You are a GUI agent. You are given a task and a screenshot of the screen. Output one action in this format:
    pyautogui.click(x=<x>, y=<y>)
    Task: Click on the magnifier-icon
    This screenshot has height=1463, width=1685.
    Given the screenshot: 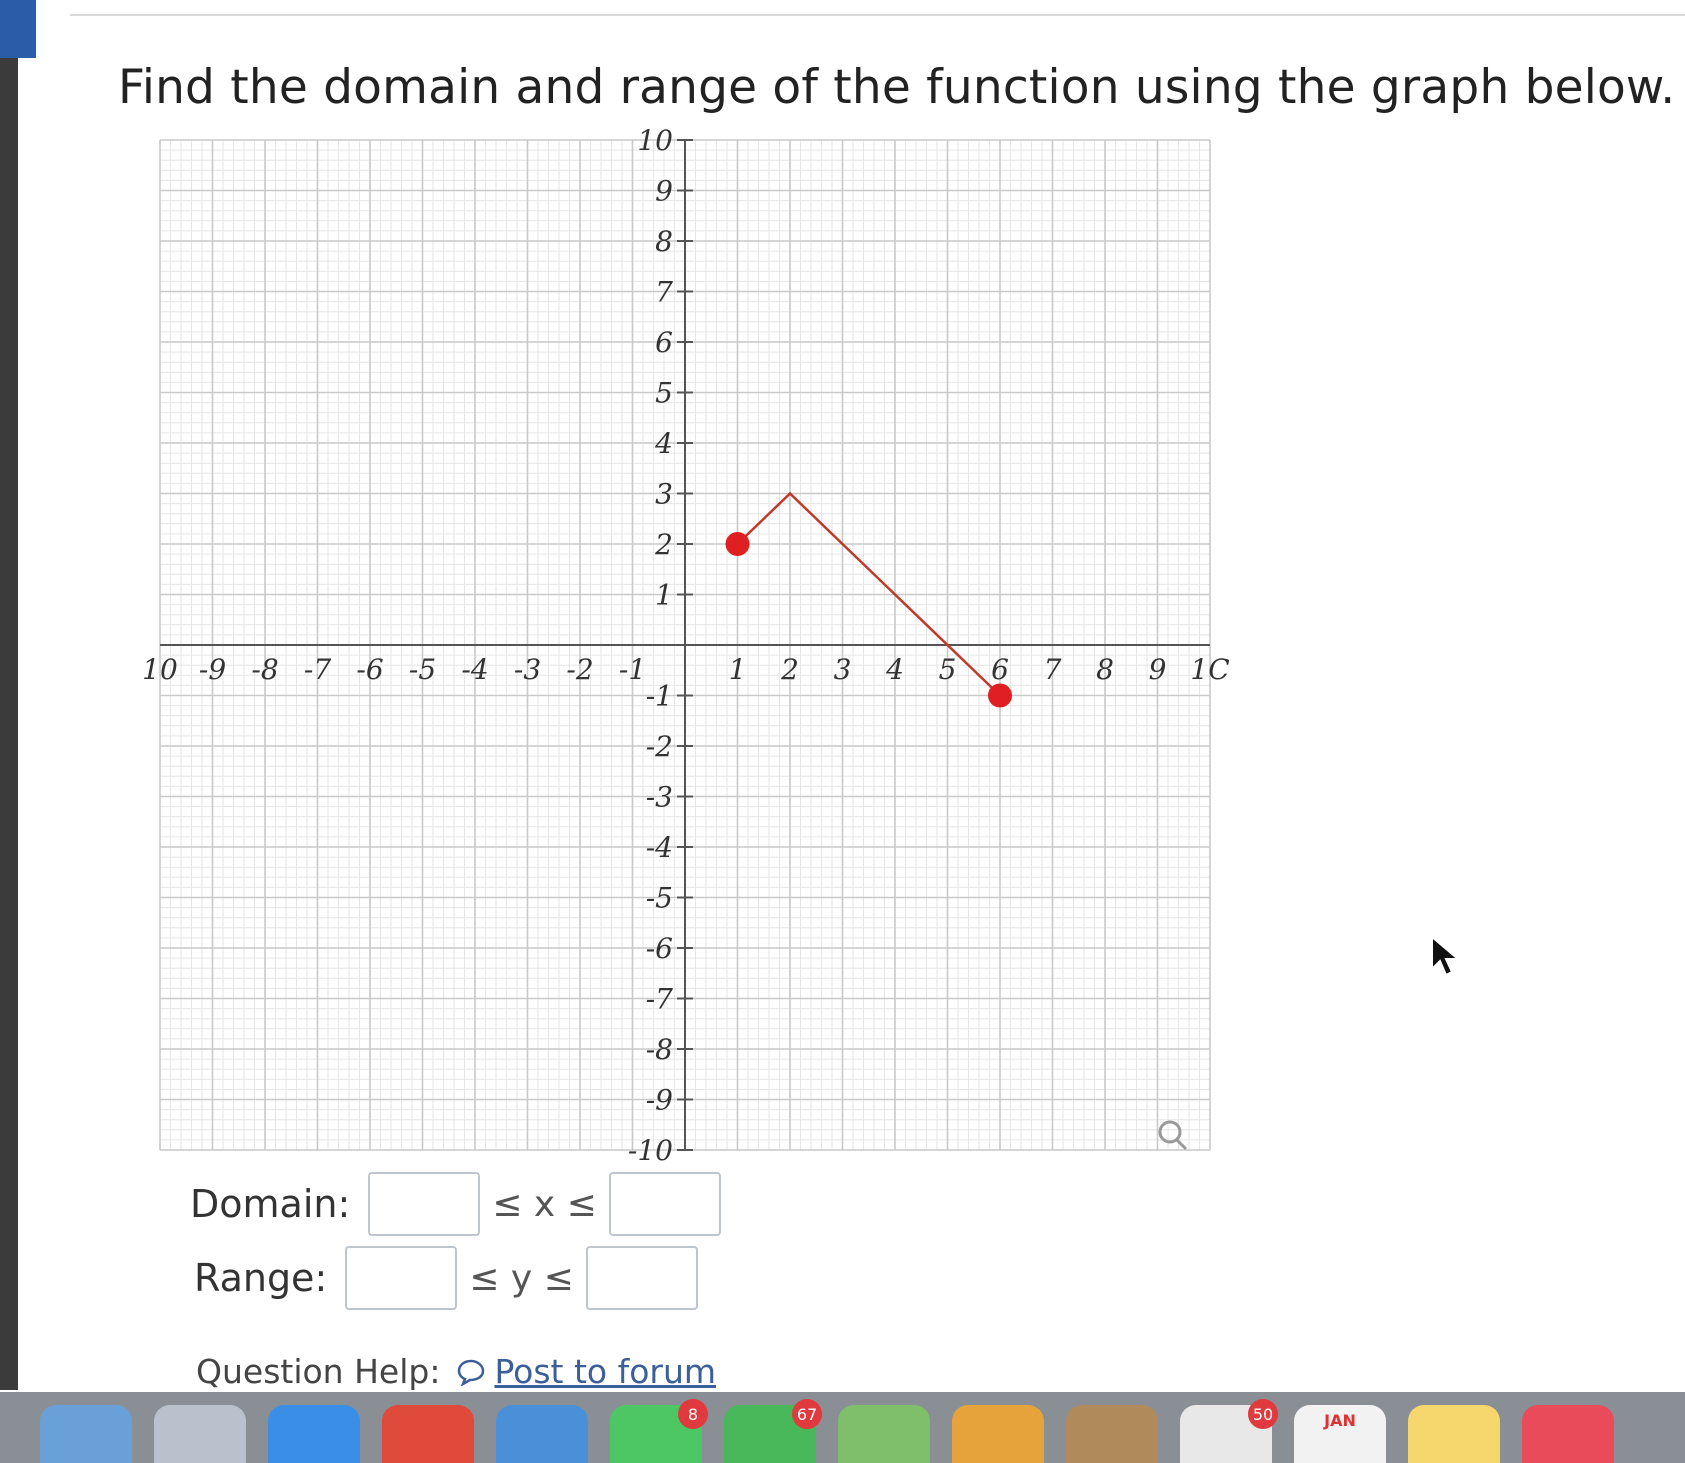 What is the action you would take?
    pyautogui.click(x=1170, y=1132)
    